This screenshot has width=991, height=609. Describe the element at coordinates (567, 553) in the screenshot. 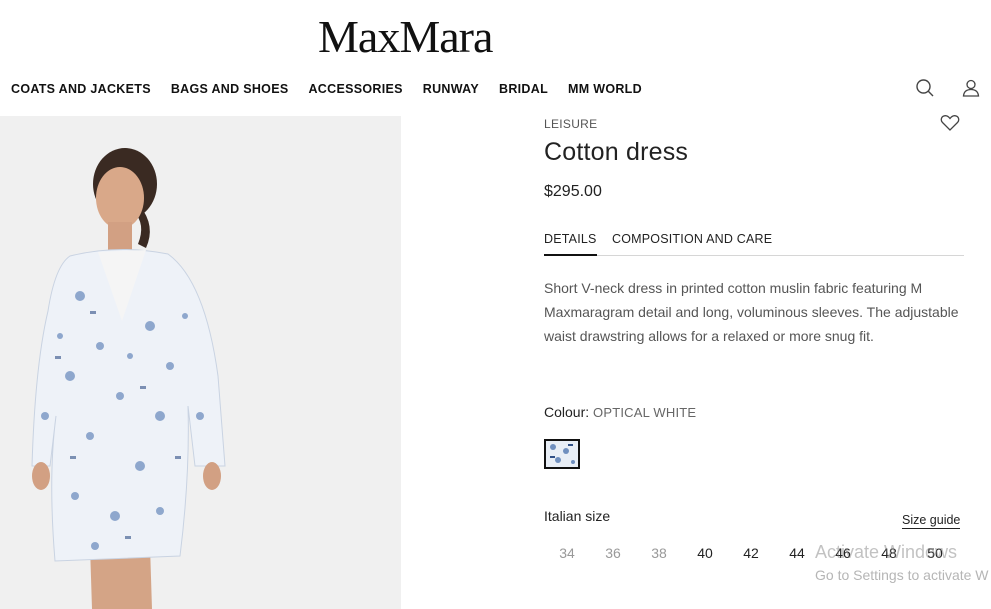

I see `size-option-34: 34` at that location.